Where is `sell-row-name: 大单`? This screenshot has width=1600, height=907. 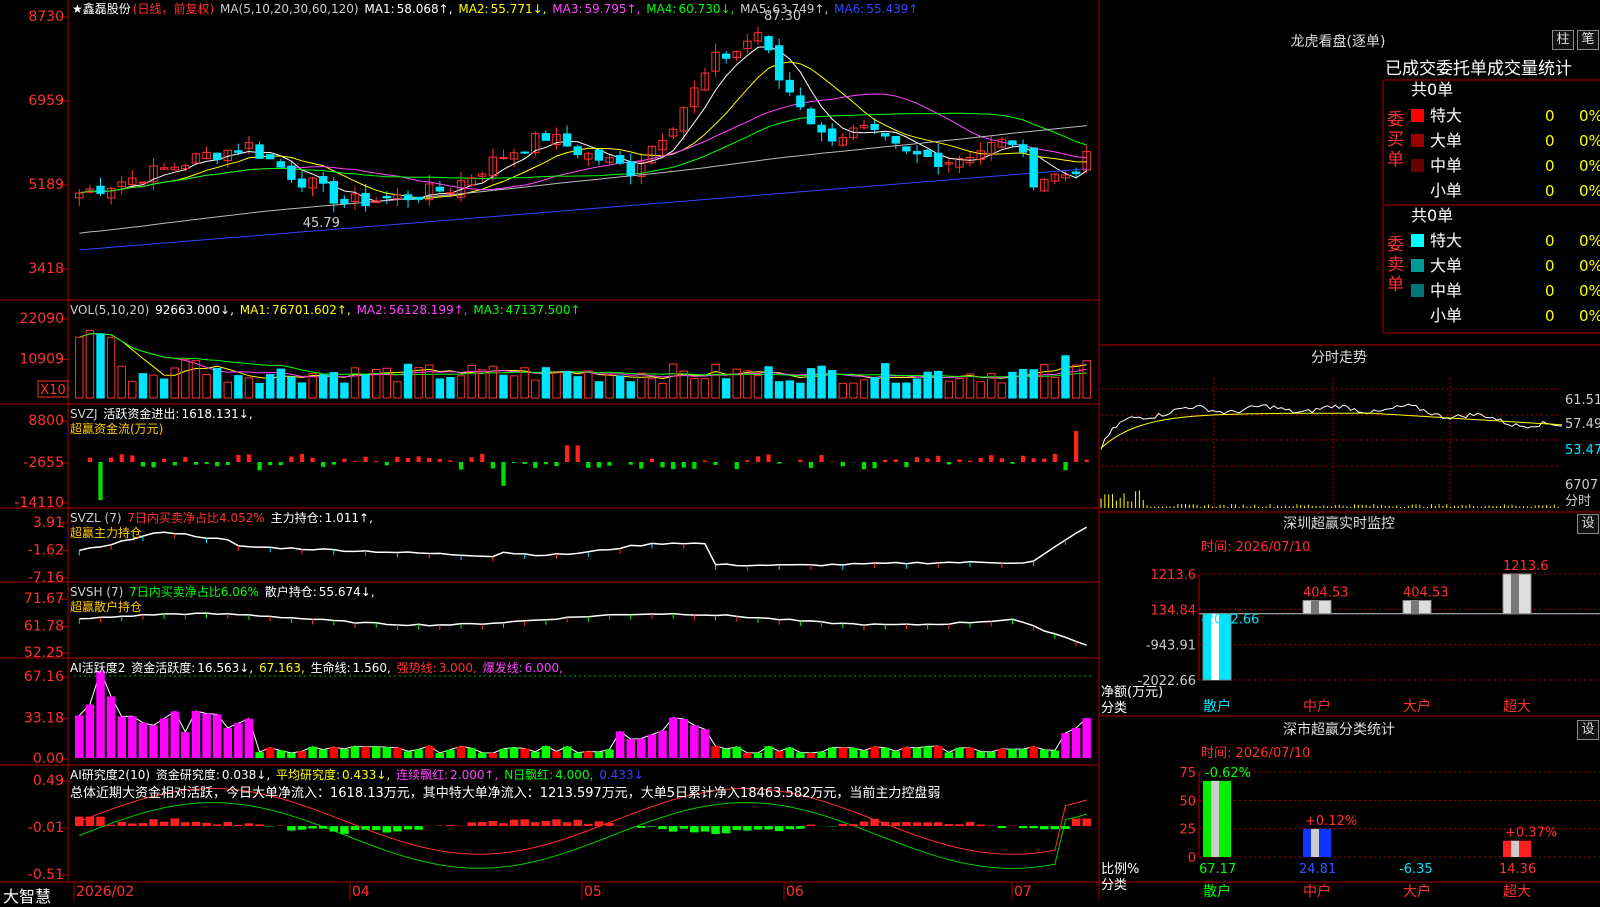
sell-row-name: 大单 is located at coordinates (1446, 265).